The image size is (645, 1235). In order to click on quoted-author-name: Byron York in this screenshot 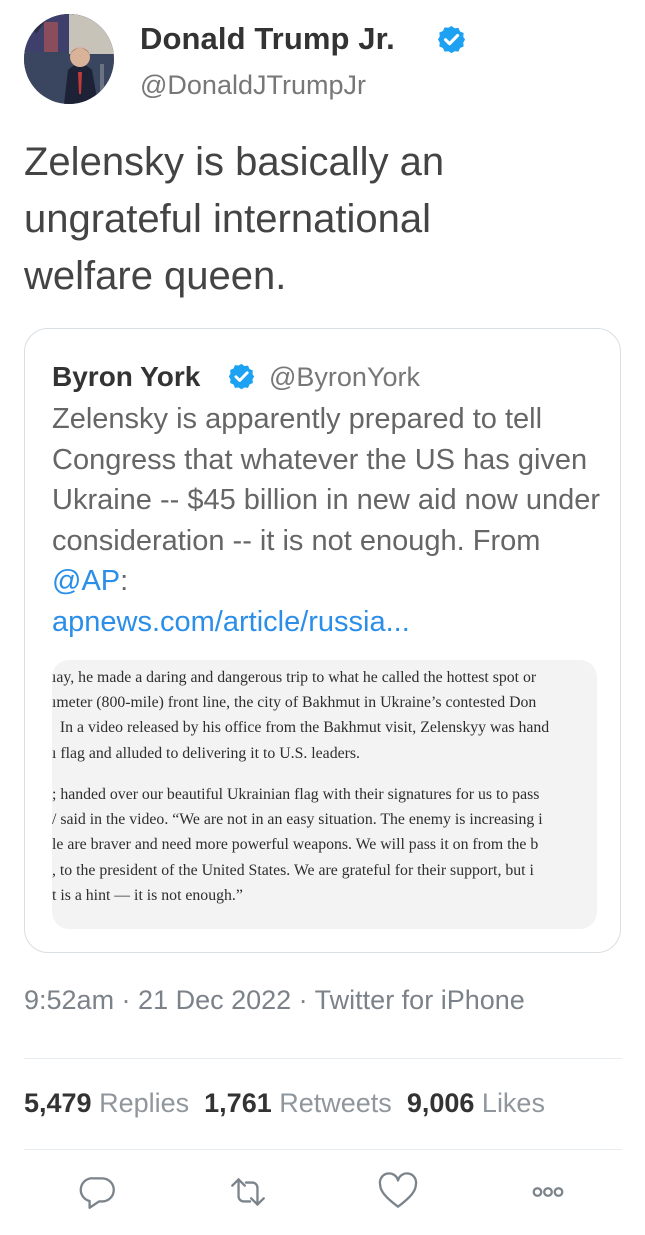, I will do `click(126, 377)`.